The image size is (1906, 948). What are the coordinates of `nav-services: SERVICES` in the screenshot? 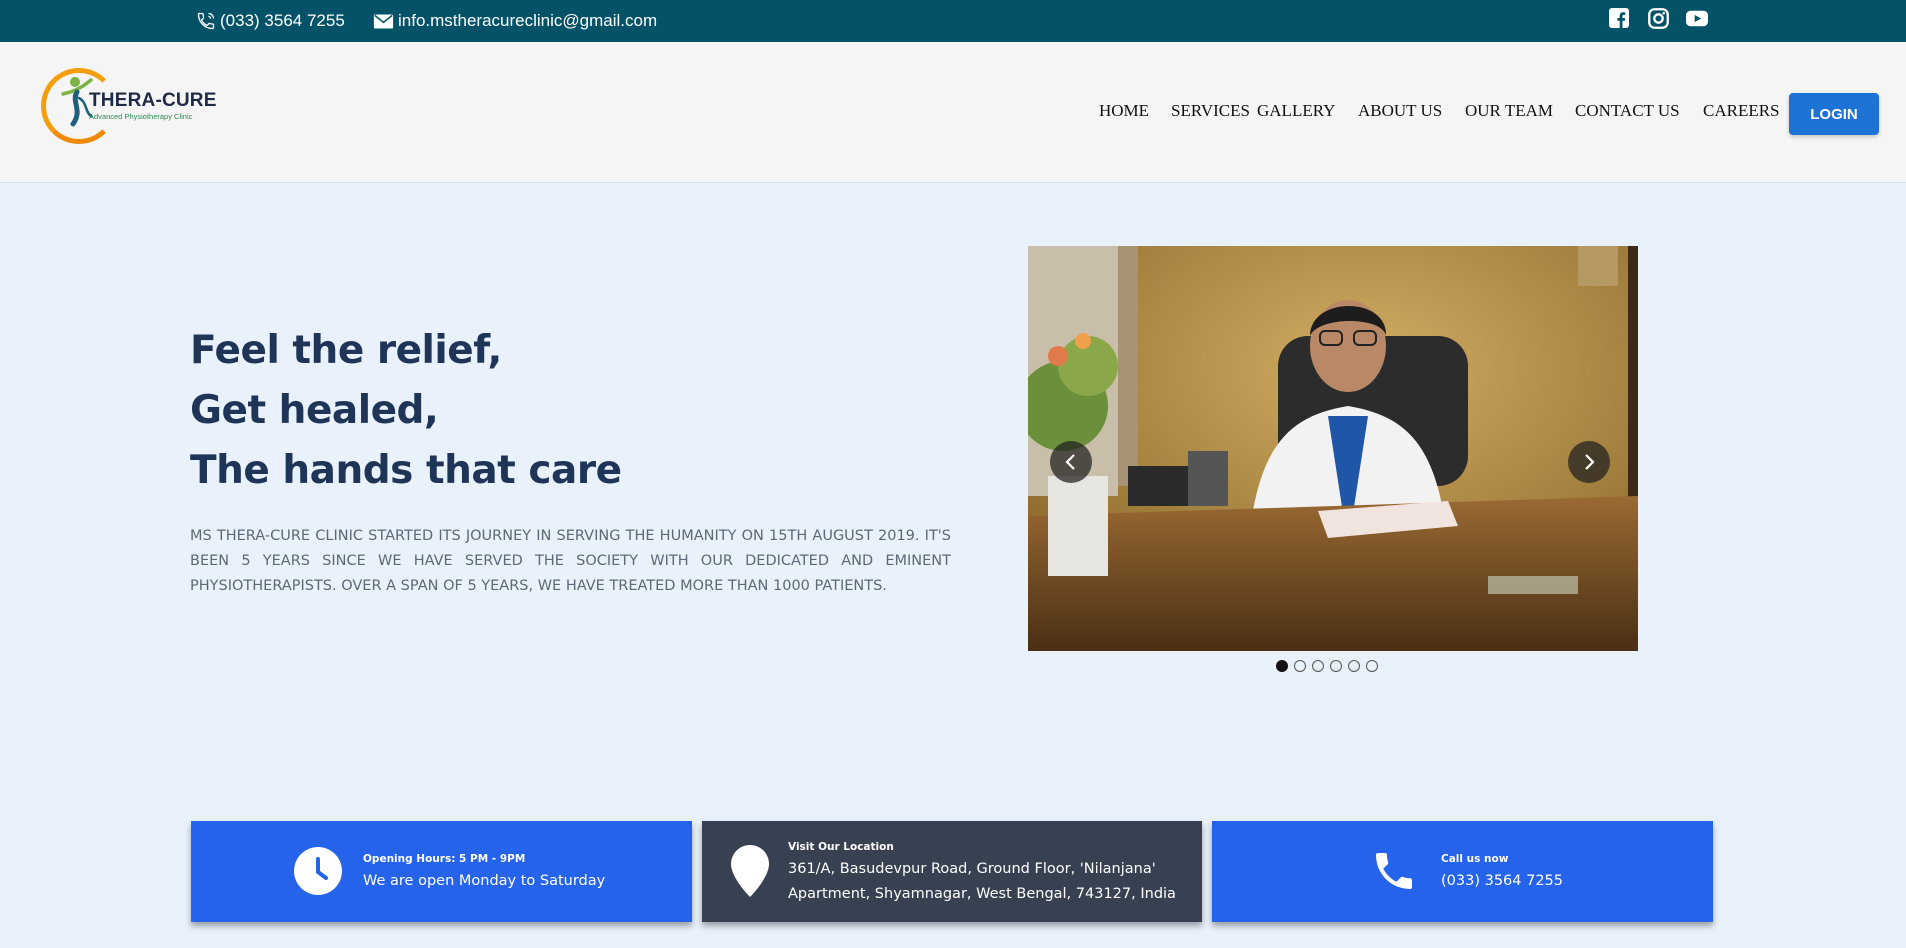 It's located at (1210, 111).